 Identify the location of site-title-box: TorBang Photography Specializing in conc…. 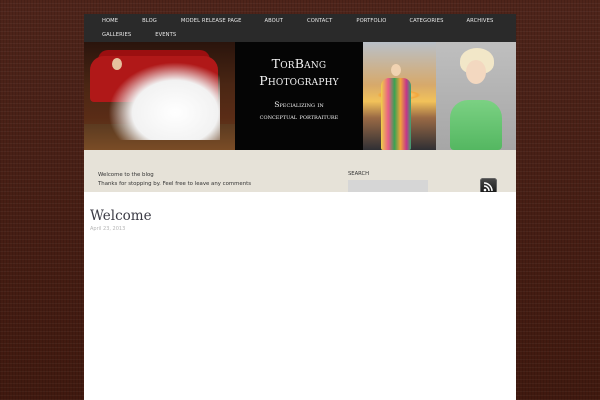
(299, 96).